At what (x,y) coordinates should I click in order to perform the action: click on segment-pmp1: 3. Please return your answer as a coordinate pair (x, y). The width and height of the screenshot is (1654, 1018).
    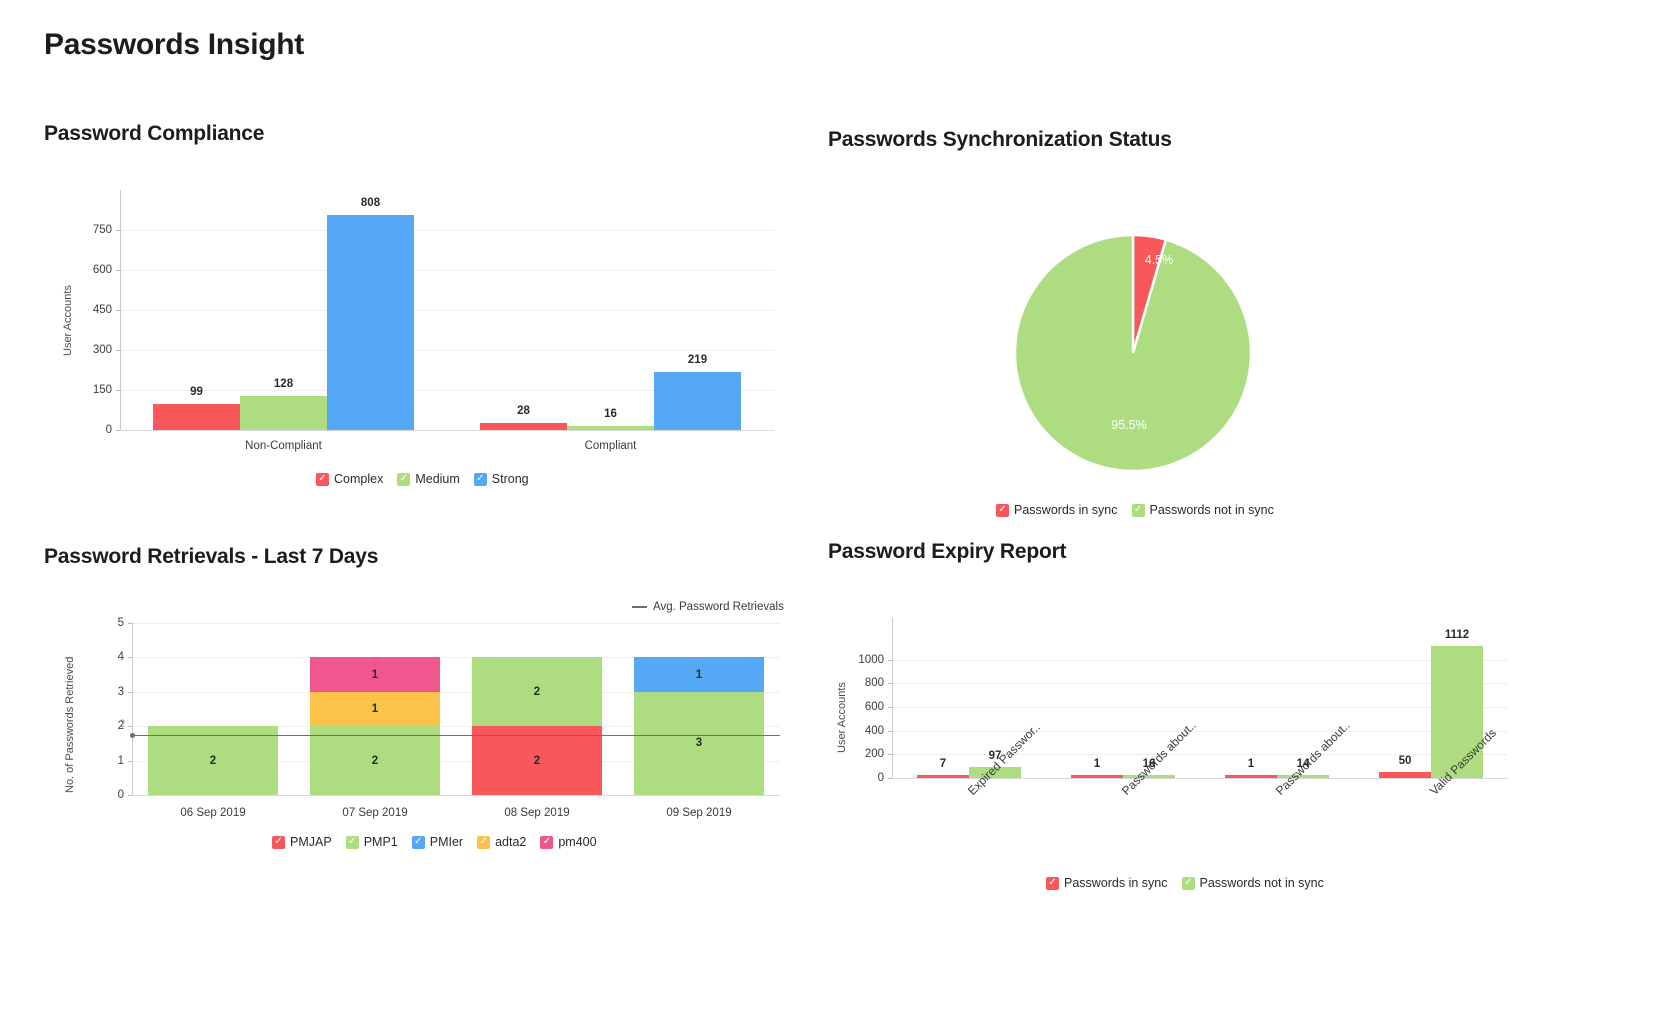
    Looking at the image, I should click on (699, 743).